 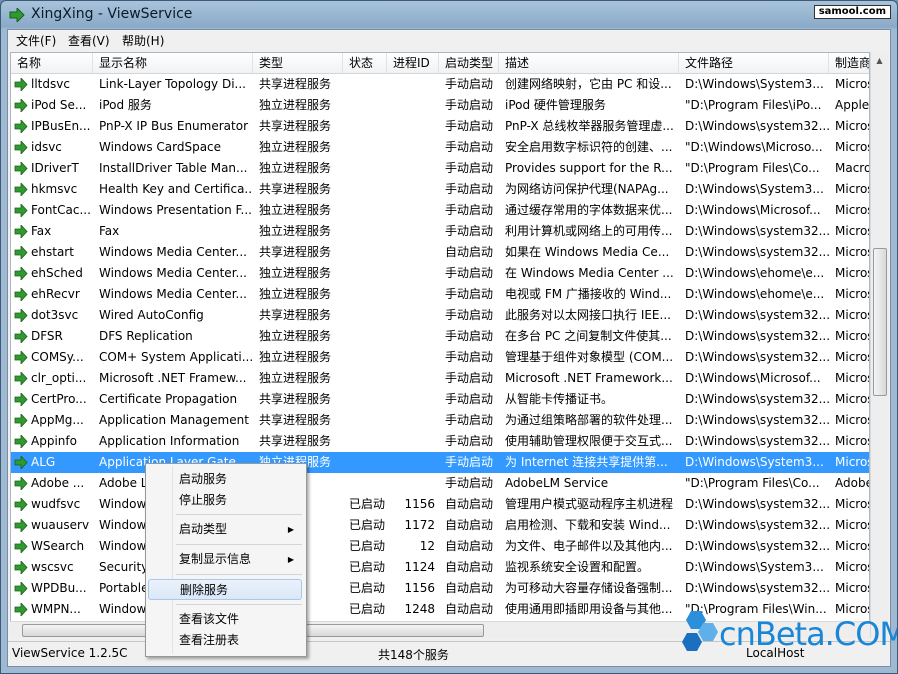 What do you see at coordinates (754, 63) in the screenshot?
I see `column-header: 文件路径` at bounding box center [754, 63].